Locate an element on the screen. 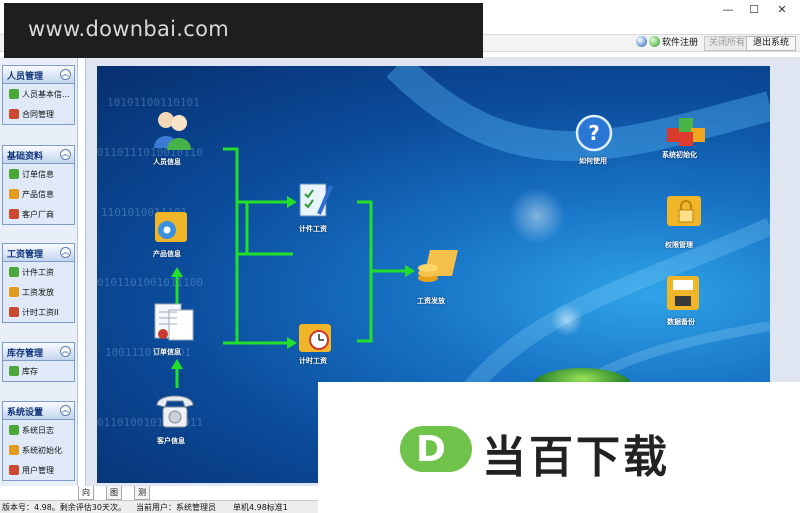  sidebar-item-label: 工资发放 is located at coordinates (38, 292).